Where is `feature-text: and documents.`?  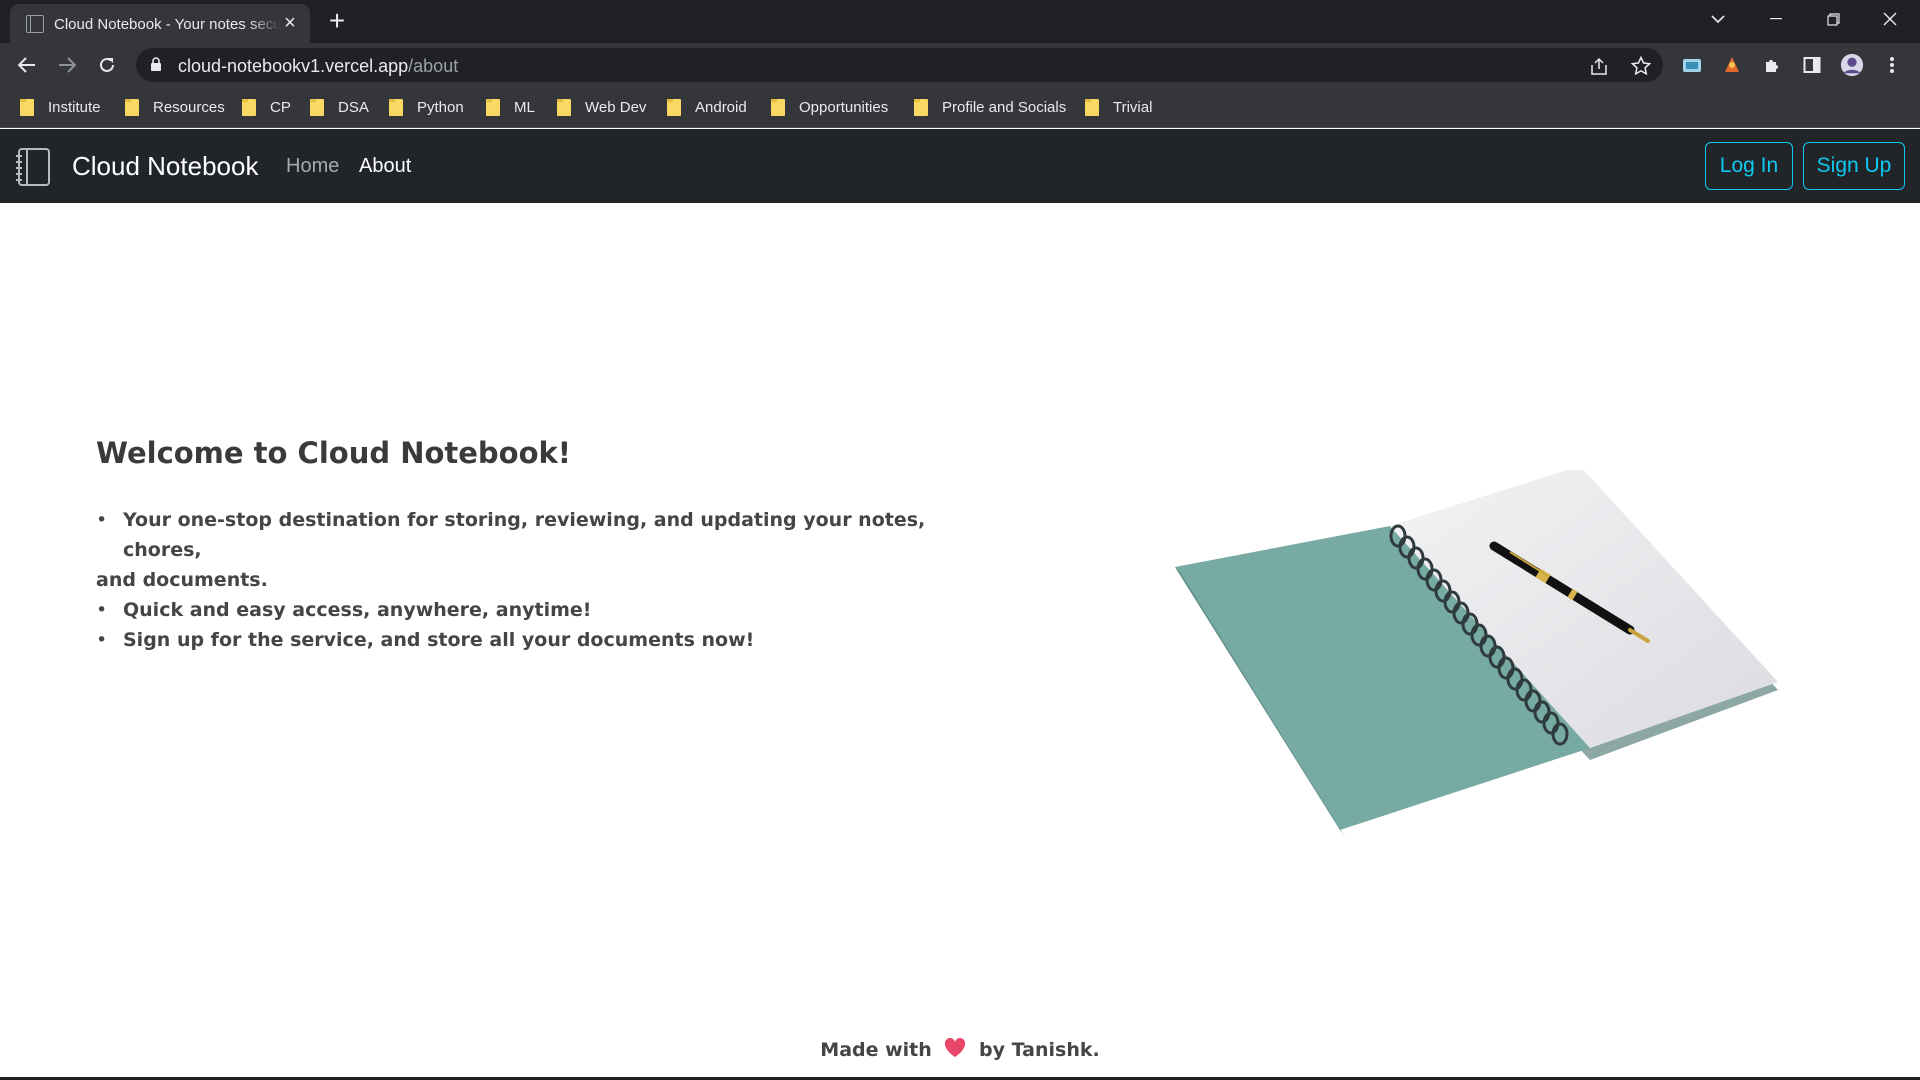
feature-text: and documents. is located at coordinates (182, 580).